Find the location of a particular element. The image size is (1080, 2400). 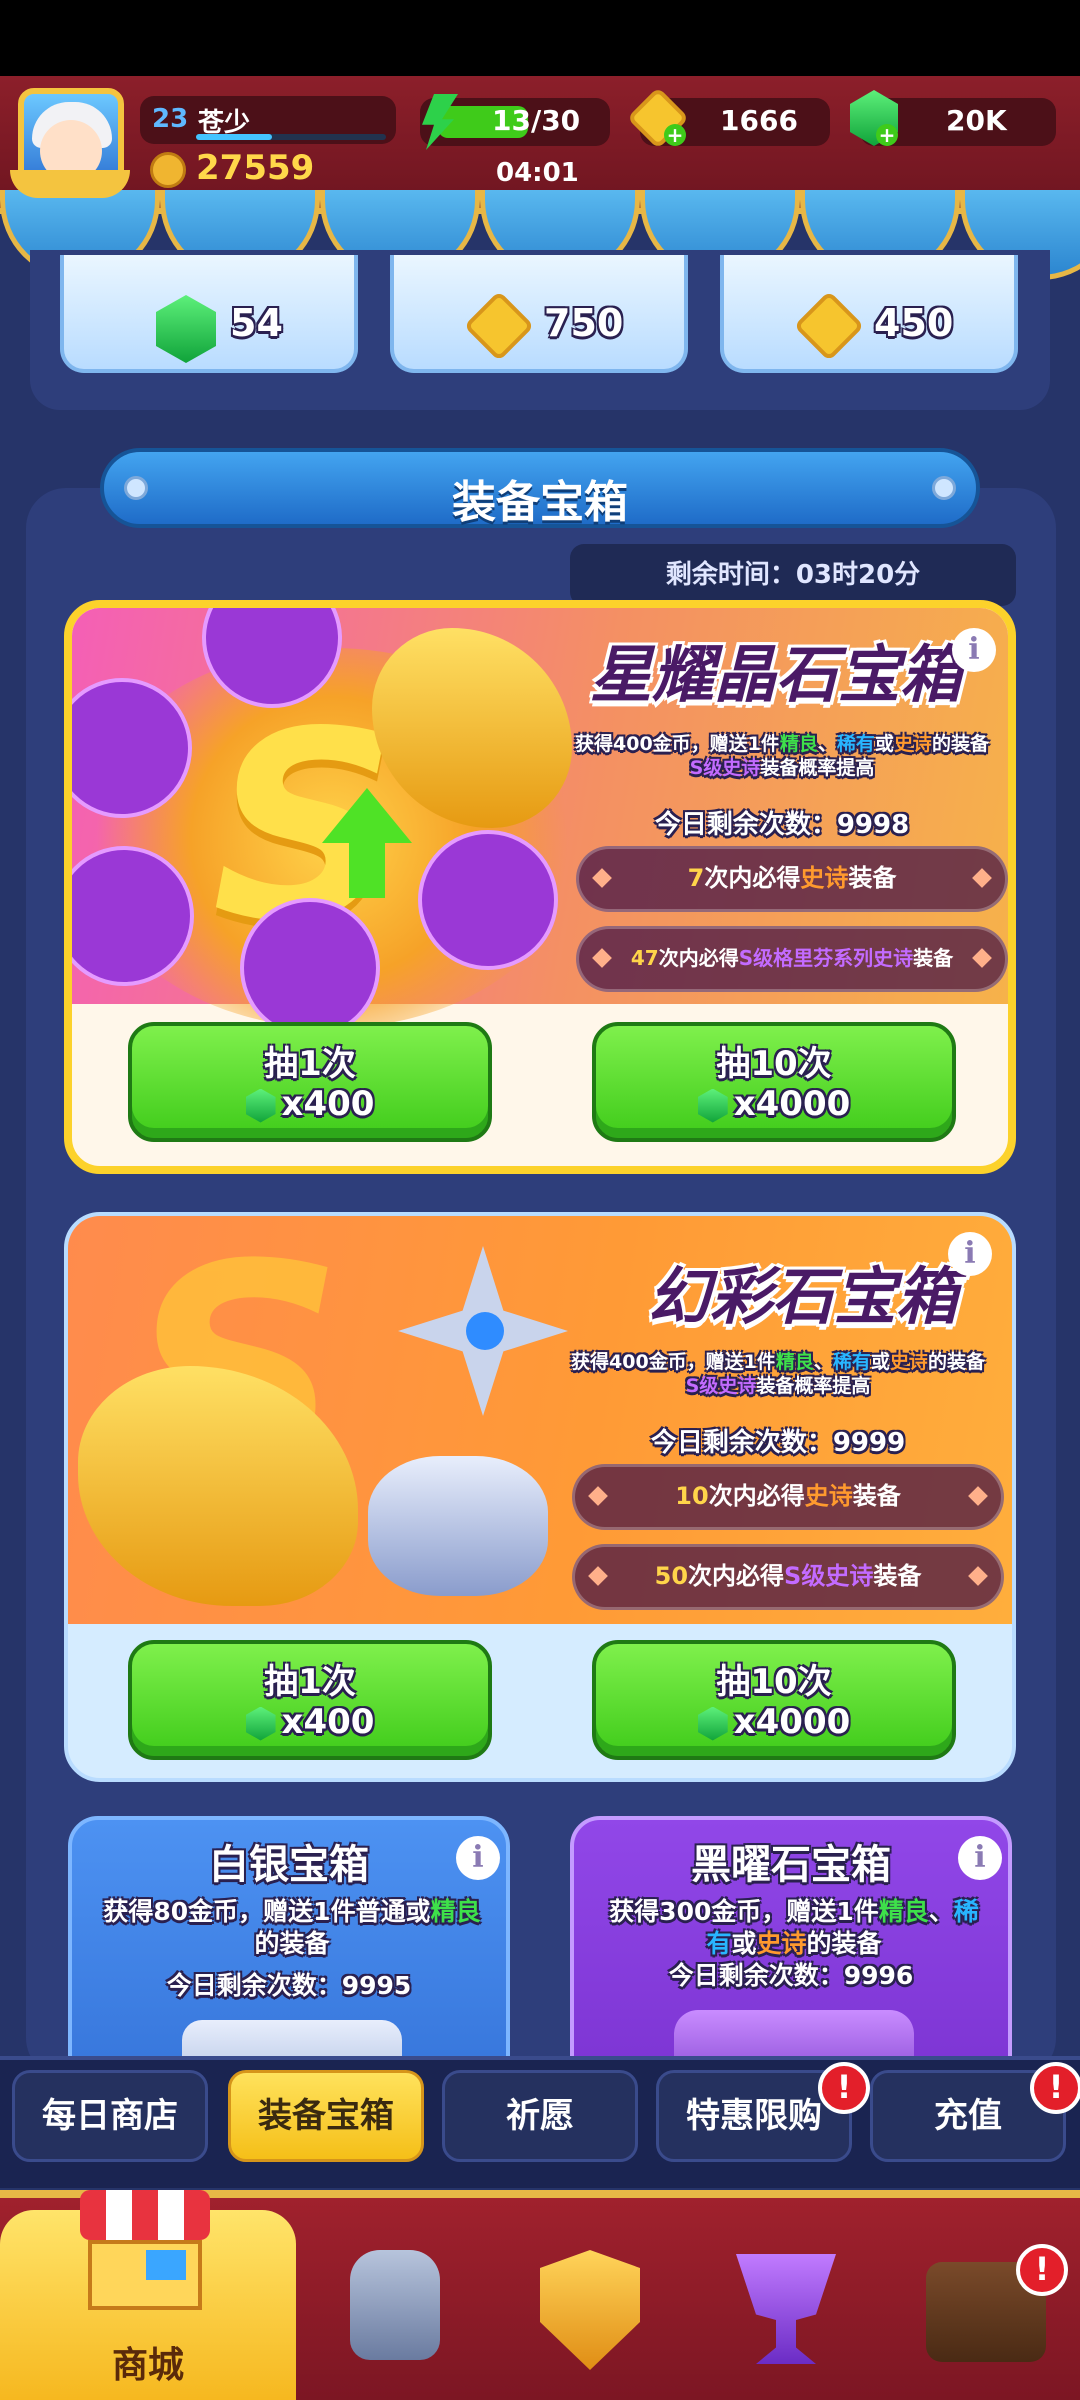

guarantee-s-epic: 47次内必得S级格里芬系列史诗装备 is located at coordinates (792, 959).